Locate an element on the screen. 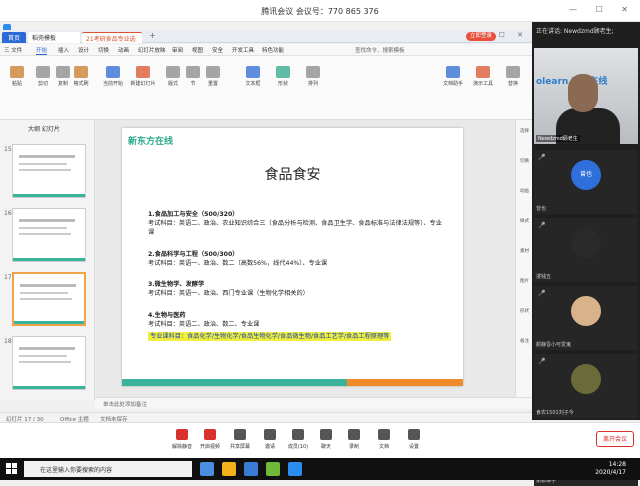 This screenshot has height=486, width=640. control-button: 聊天 is located at coordinates (326, 439).